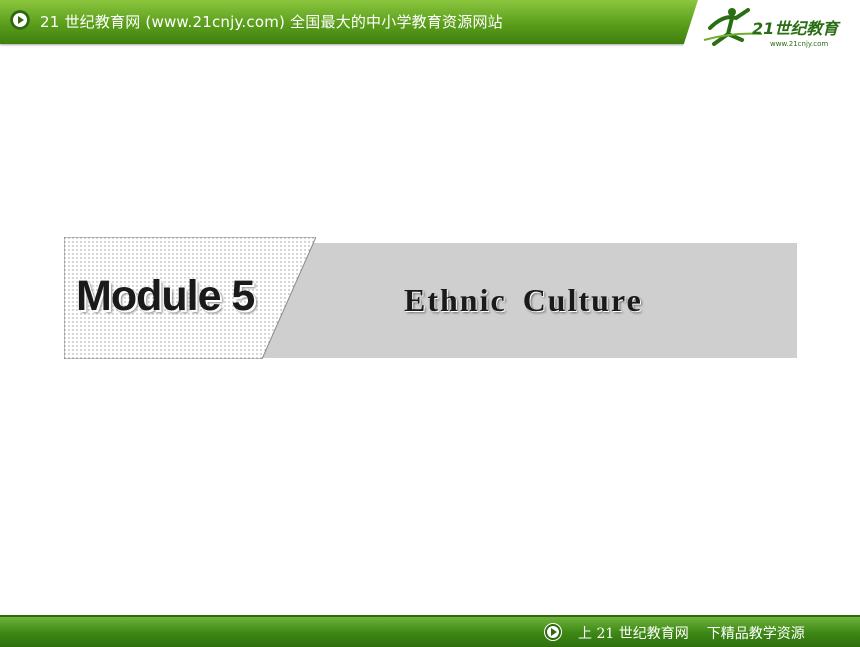 The width and height of the screenshot is (860, 647). I want to click on logo-url: www.21cnjy.com, so click(799, 44).